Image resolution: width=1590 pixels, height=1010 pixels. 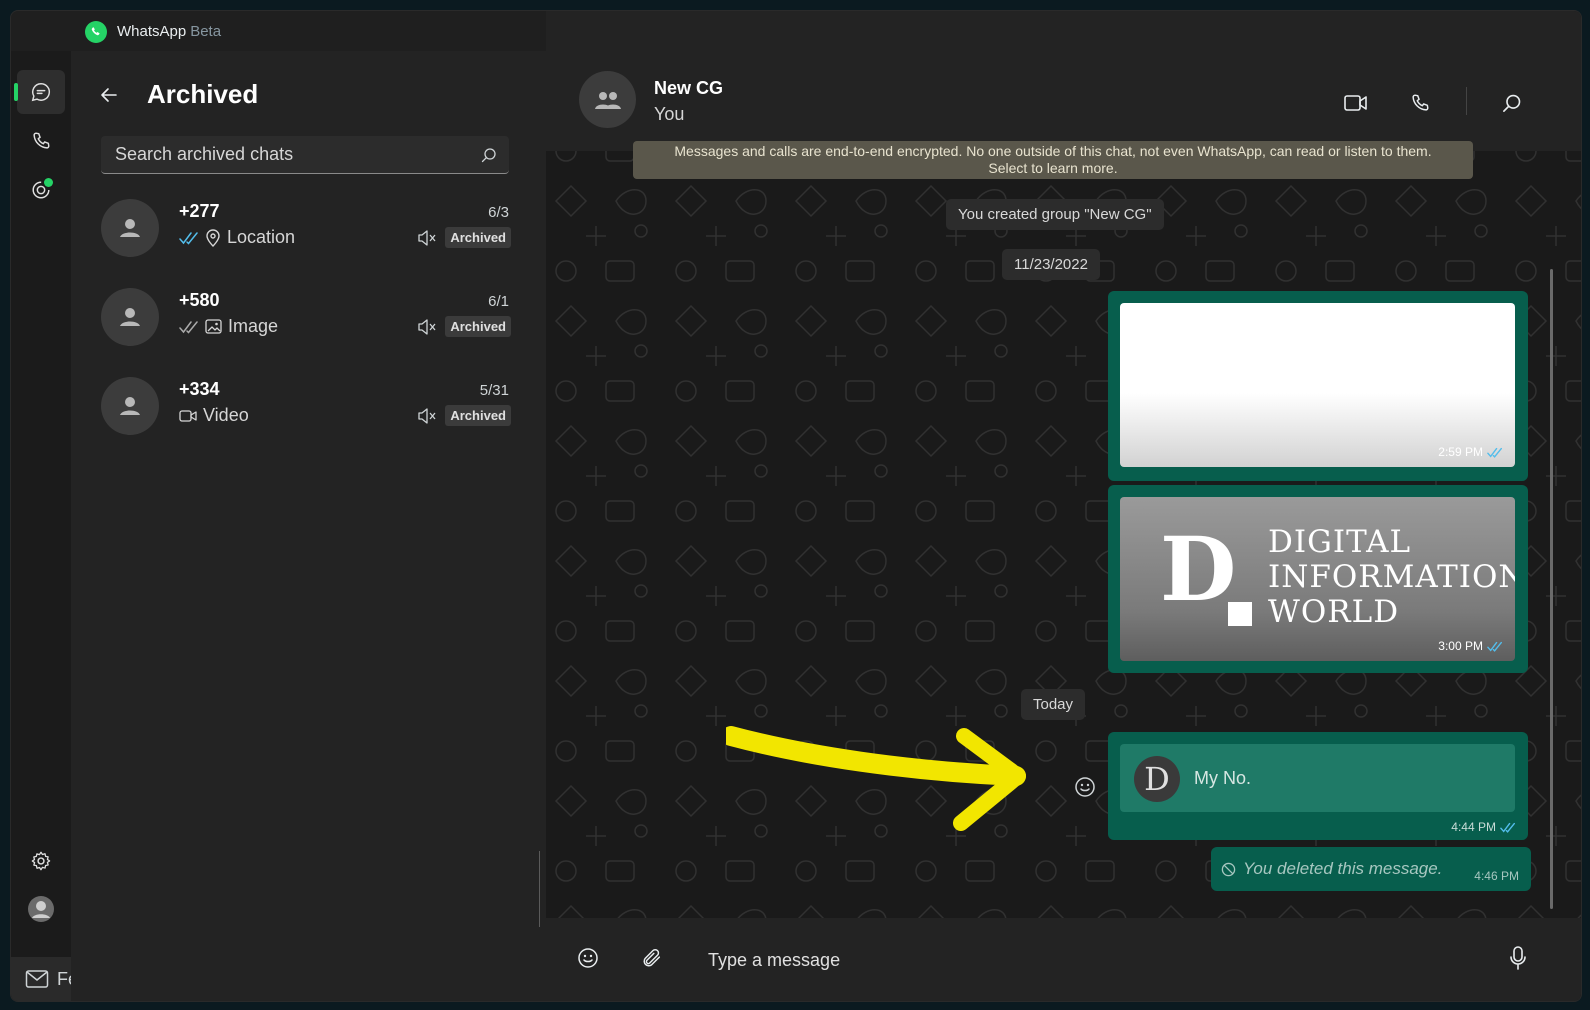 What do you see at coordinates (1063, 81) in the screenshot?
I see `conversation-header: New CG You` at bounding box center [1063, 81].